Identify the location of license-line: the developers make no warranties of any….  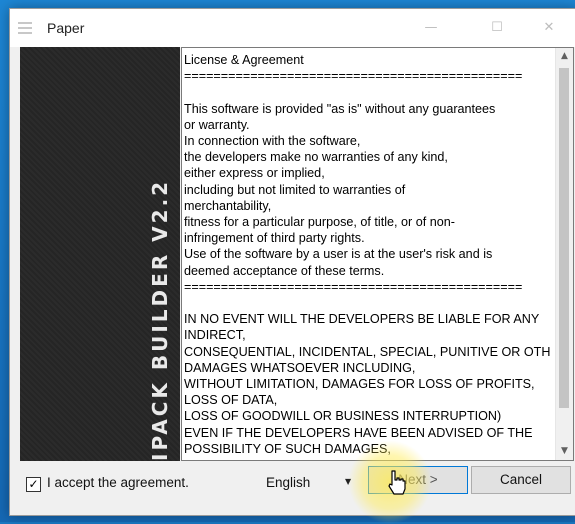
(316, 157).